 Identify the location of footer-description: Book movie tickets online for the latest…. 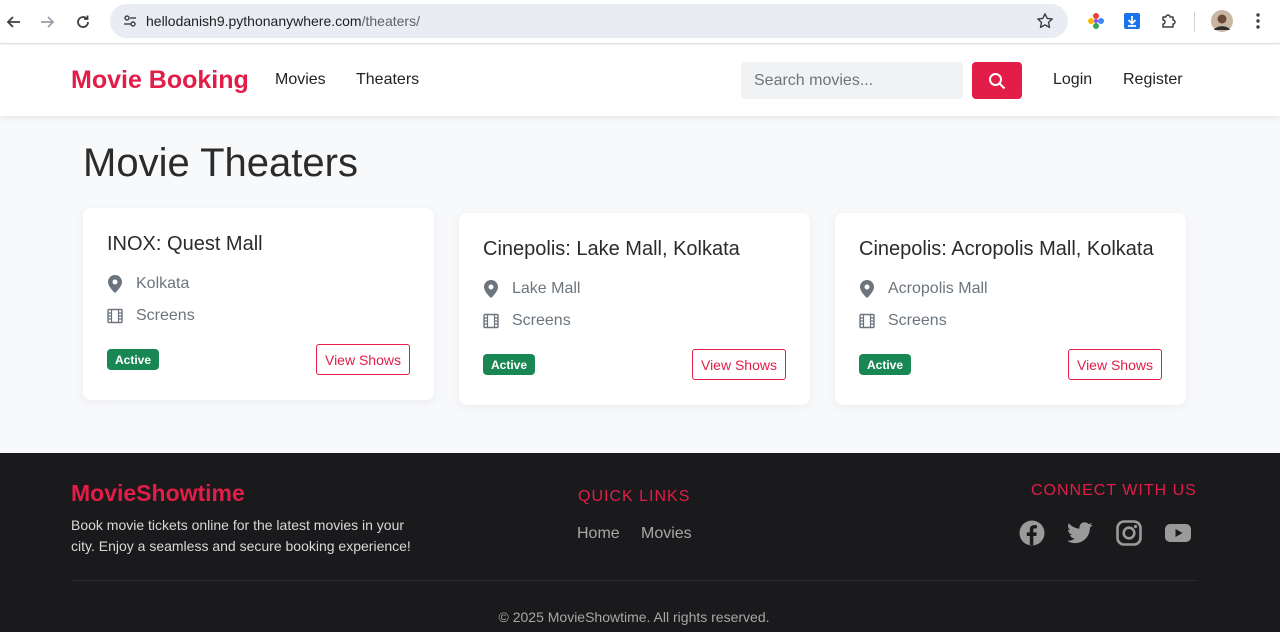
(241, 535).